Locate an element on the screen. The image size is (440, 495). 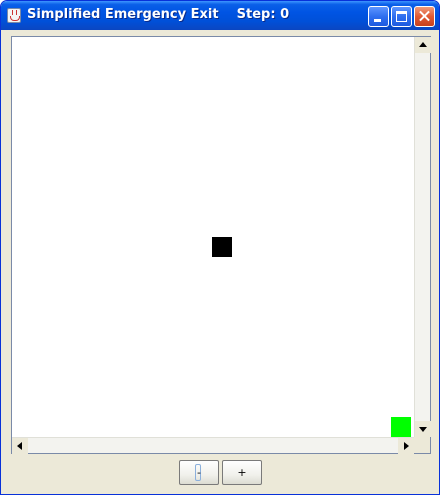
agent-square is located at coordinates (222, 247).